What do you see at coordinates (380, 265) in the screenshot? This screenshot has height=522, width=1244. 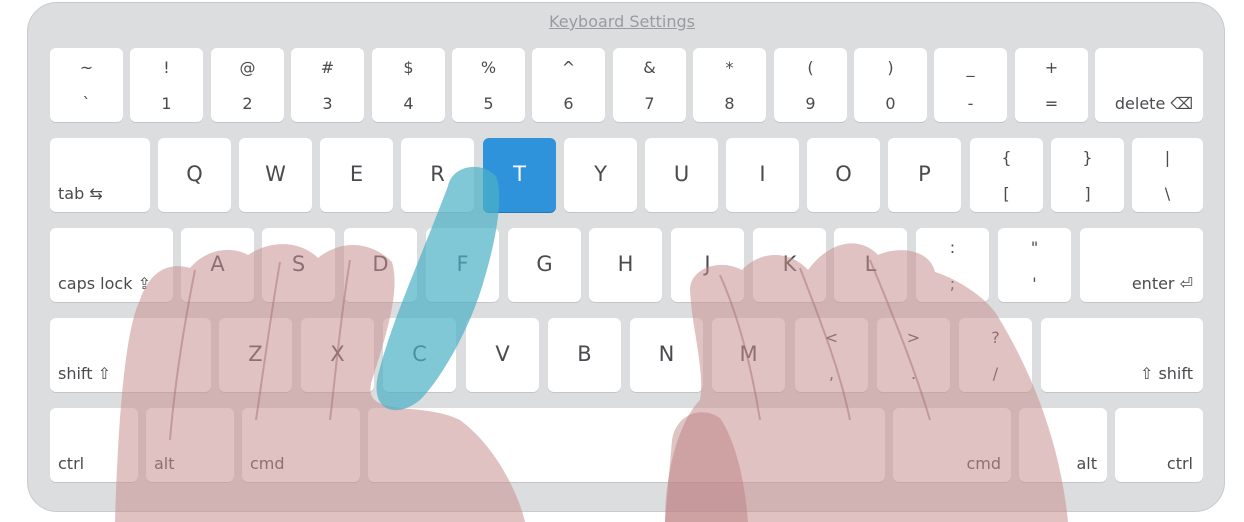 I see `key-d: D` at bounding box center [380, 265].